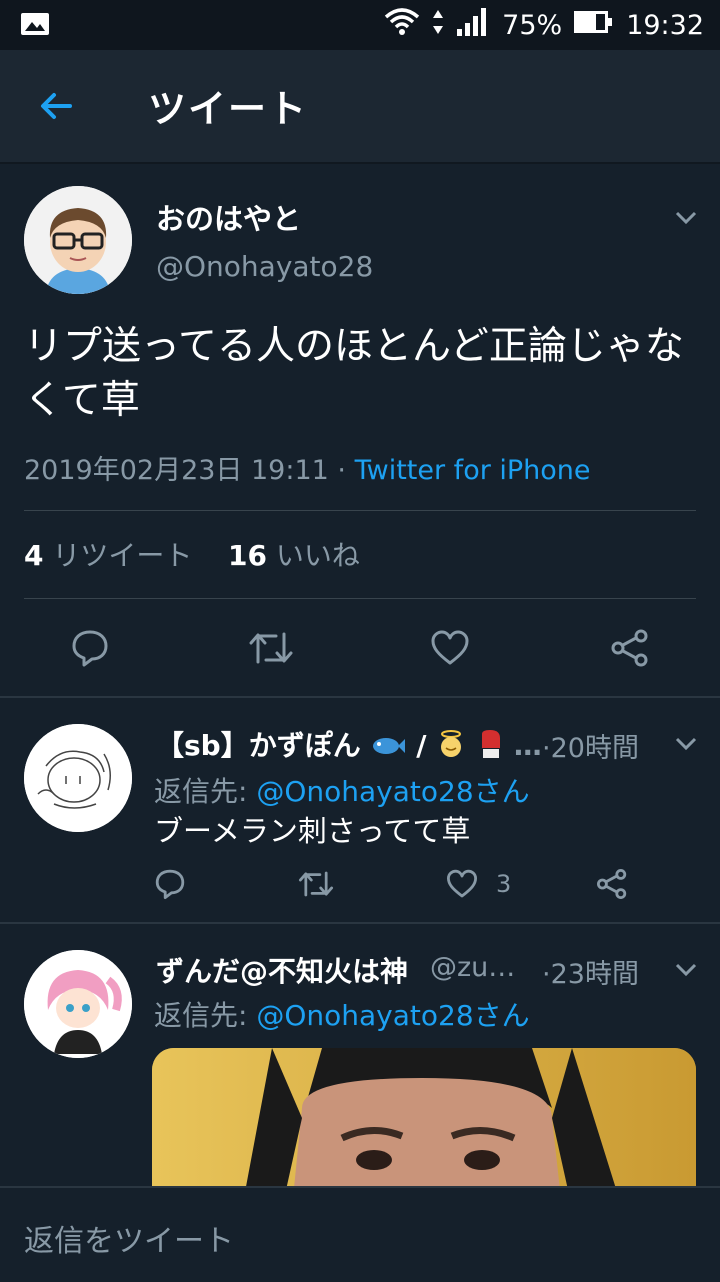 The height and width of the screenshot is (1282, 720). I want to click on signal-icon, so click(473, 25).